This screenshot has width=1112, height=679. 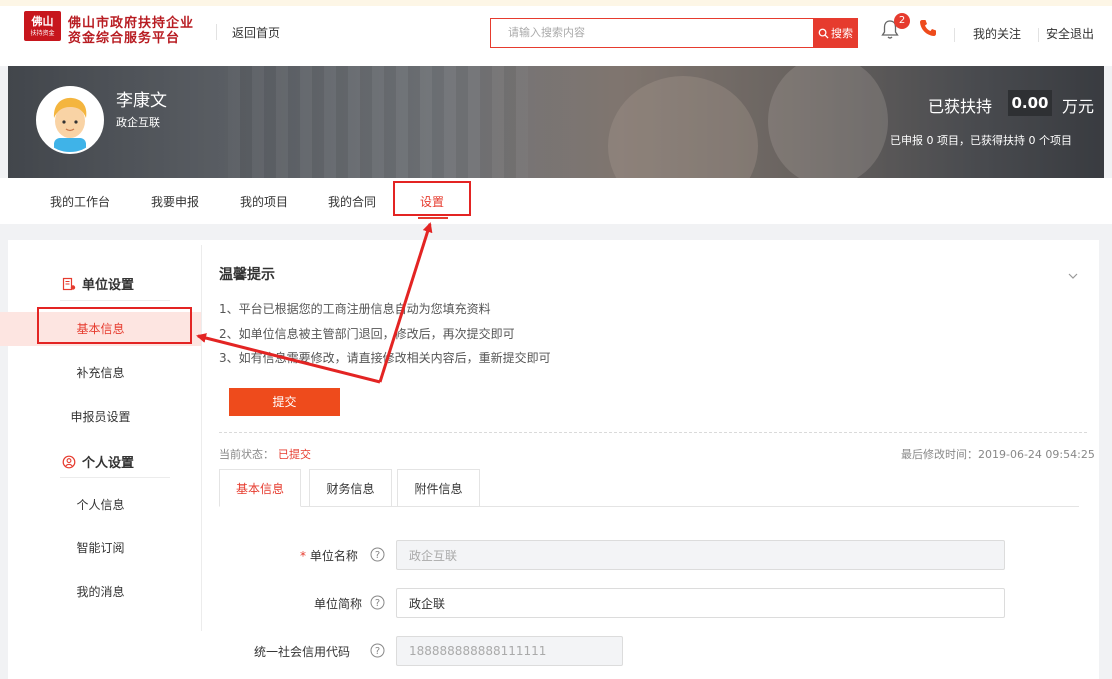 I want to click on user-circle-icon, so click(x=69, y=461).